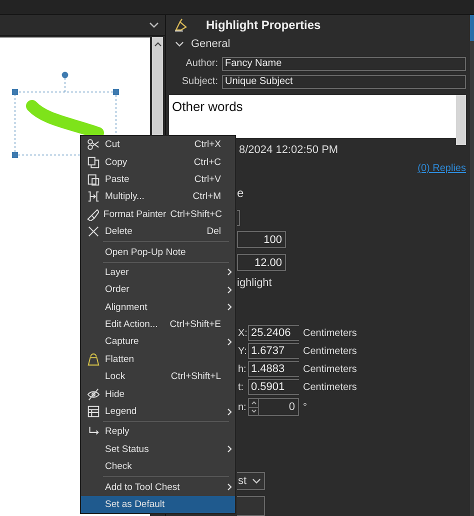 This screenshot has width=474, height=516. What do you see at coordinates (158, 252) in the screenshot?
I see `menu-item: Open Pop-Up Note` at bounding box center [158, 252].